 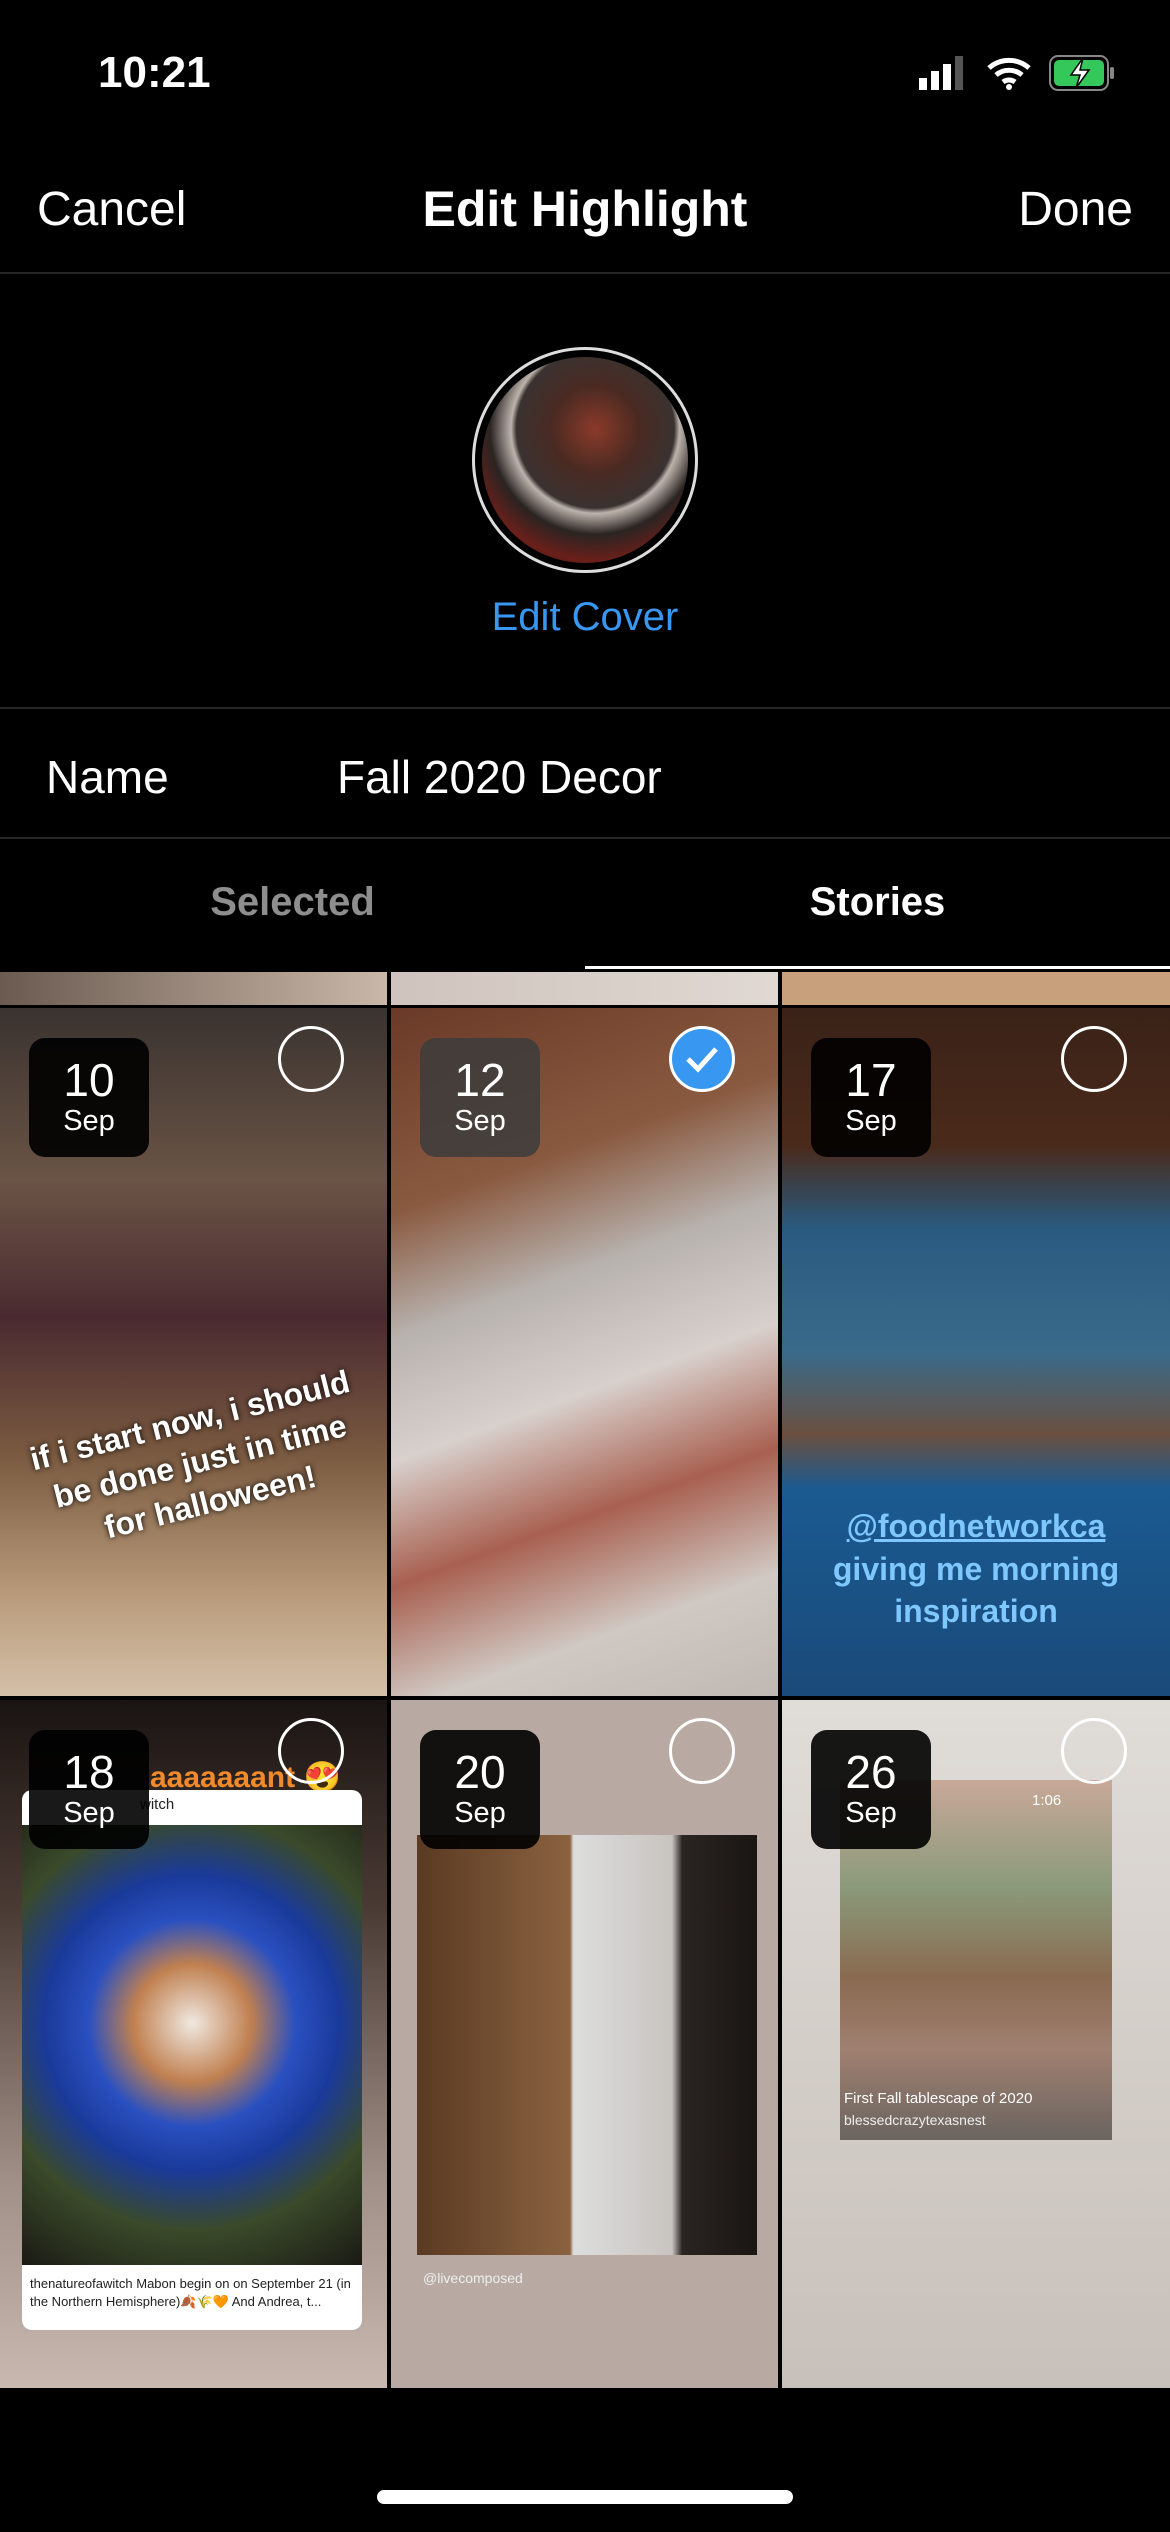 I want to click on checkmark-icon, so click(x=702, y=1060).